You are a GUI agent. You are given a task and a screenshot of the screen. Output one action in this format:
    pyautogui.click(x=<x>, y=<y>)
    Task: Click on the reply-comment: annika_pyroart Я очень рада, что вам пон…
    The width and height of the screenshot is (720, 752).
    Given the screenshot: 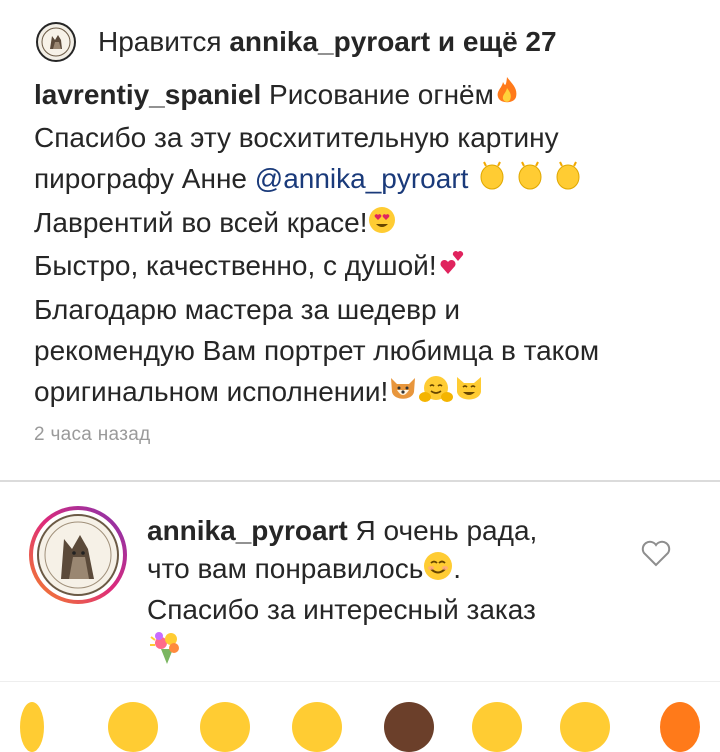 What is the action you would take?
    pyautogui.click(x=387, y=593)
    